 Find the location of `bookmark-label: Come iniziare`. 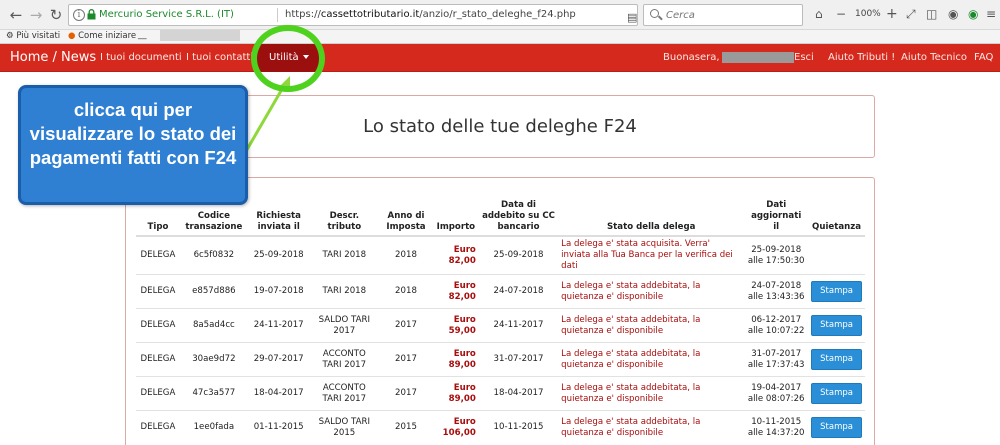

bookmark-label: Come iniziare is located at coordinates (107, 36).